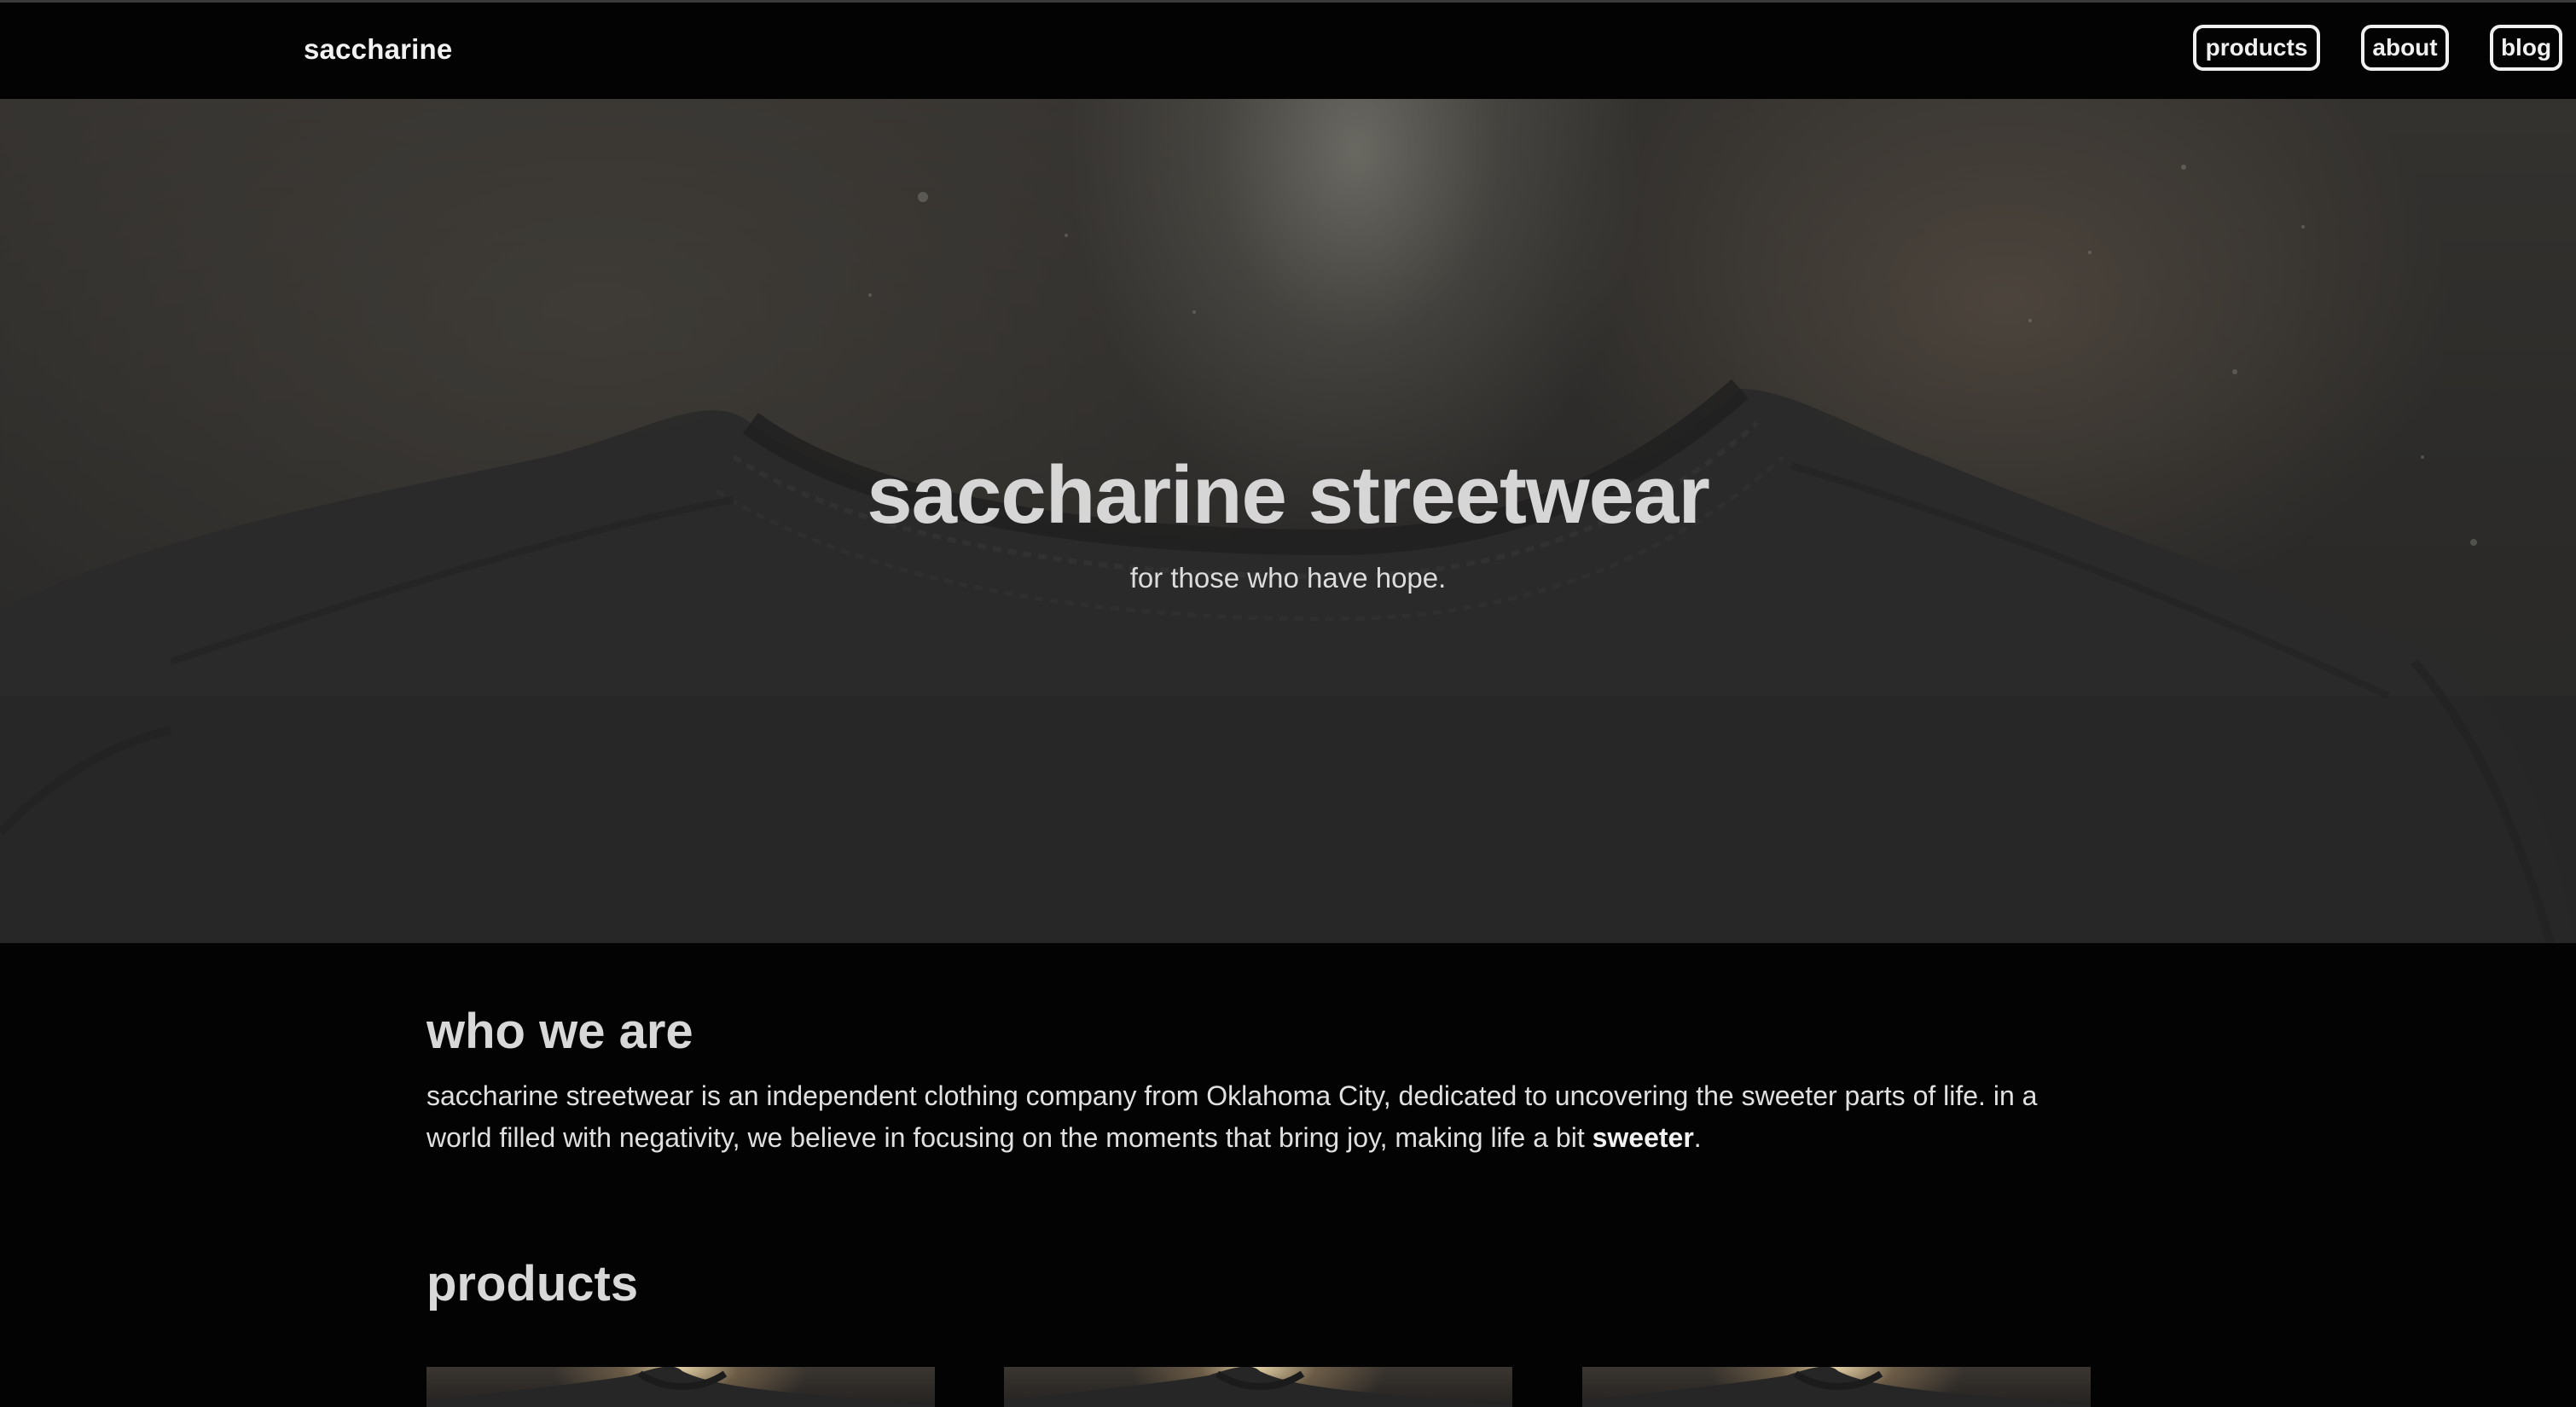  I want to click on nav-products-button: products, so click(2256, 48).